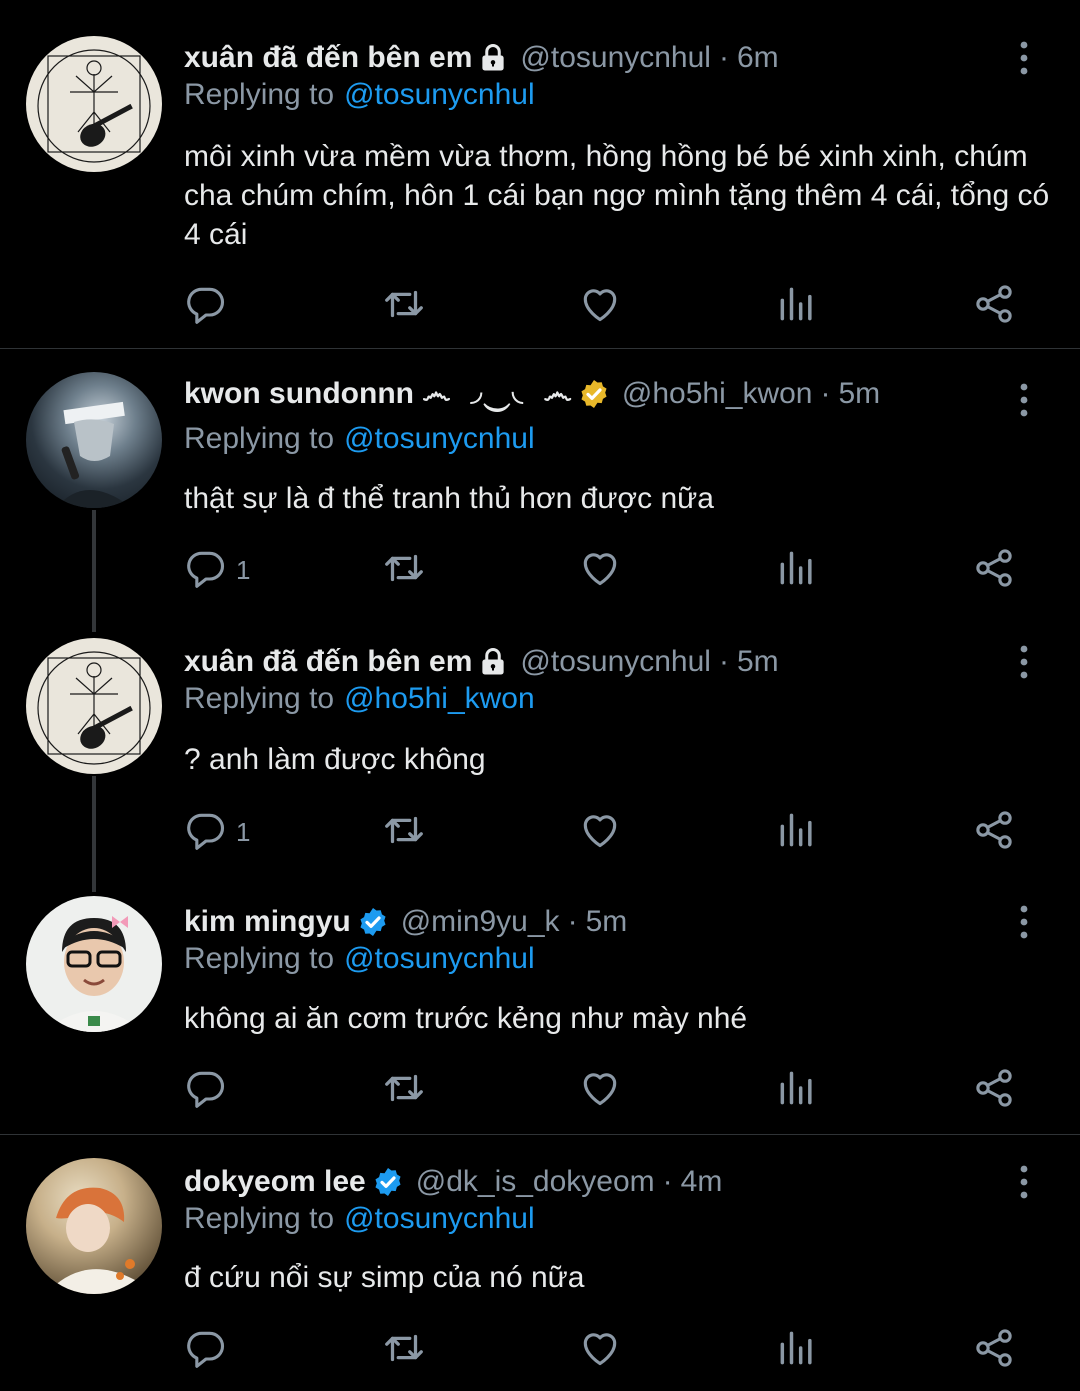 Image resolution: width=1080 pixels, height=1391 pixels. What do you see at coordinates (378, 394) in the screenshot?
I see `display-name: kwon sundonnn ෴ ◞‿◟ ෴` at bounding box center [378, 394].